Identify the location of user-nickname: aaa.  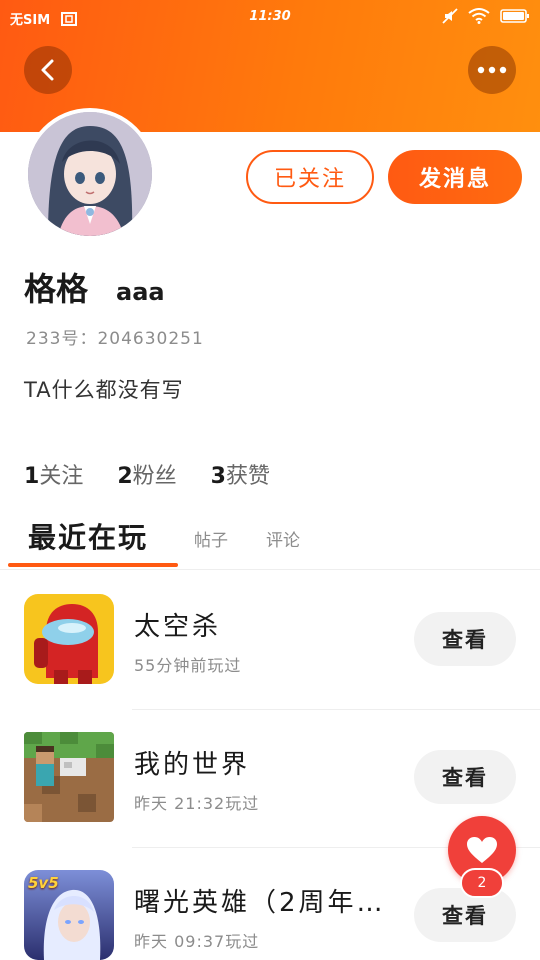
(140, 292).